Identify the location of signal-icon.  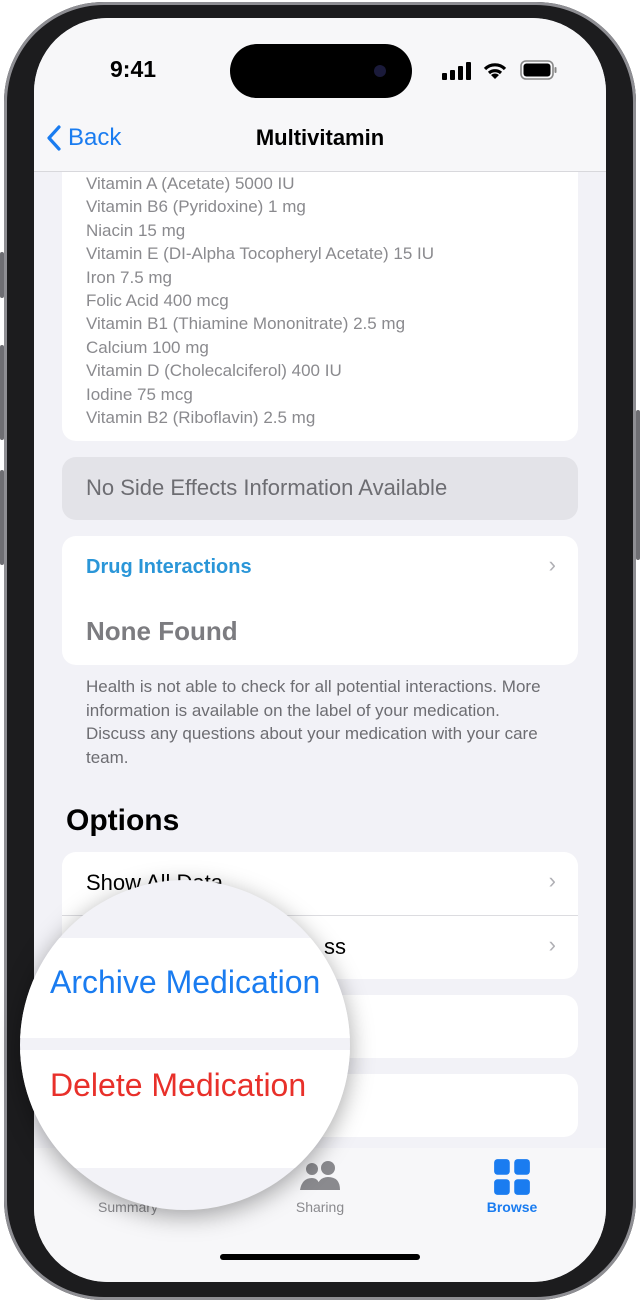
(456, 71).